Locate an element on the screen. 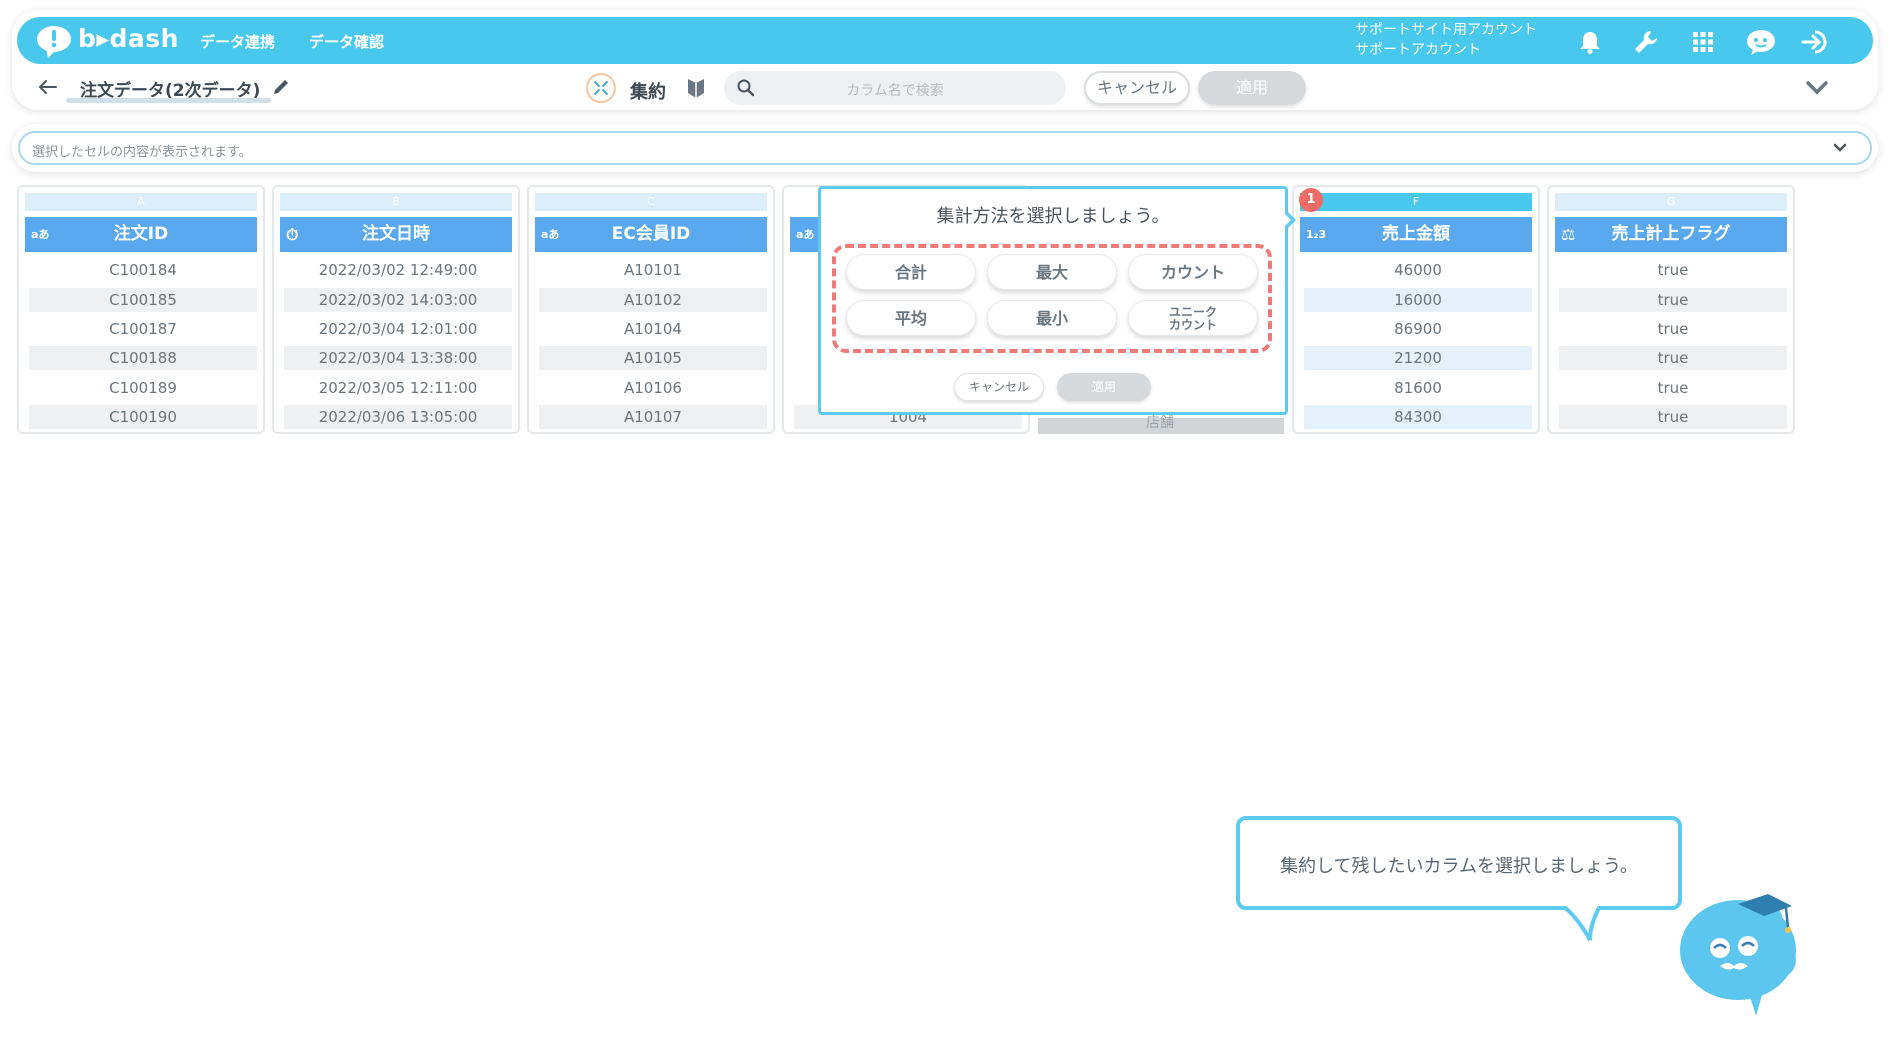 This screenshot has height=1063, width=1890. unique-count-option-button: ユニーク カウント is located at coordinates (1193, 318).